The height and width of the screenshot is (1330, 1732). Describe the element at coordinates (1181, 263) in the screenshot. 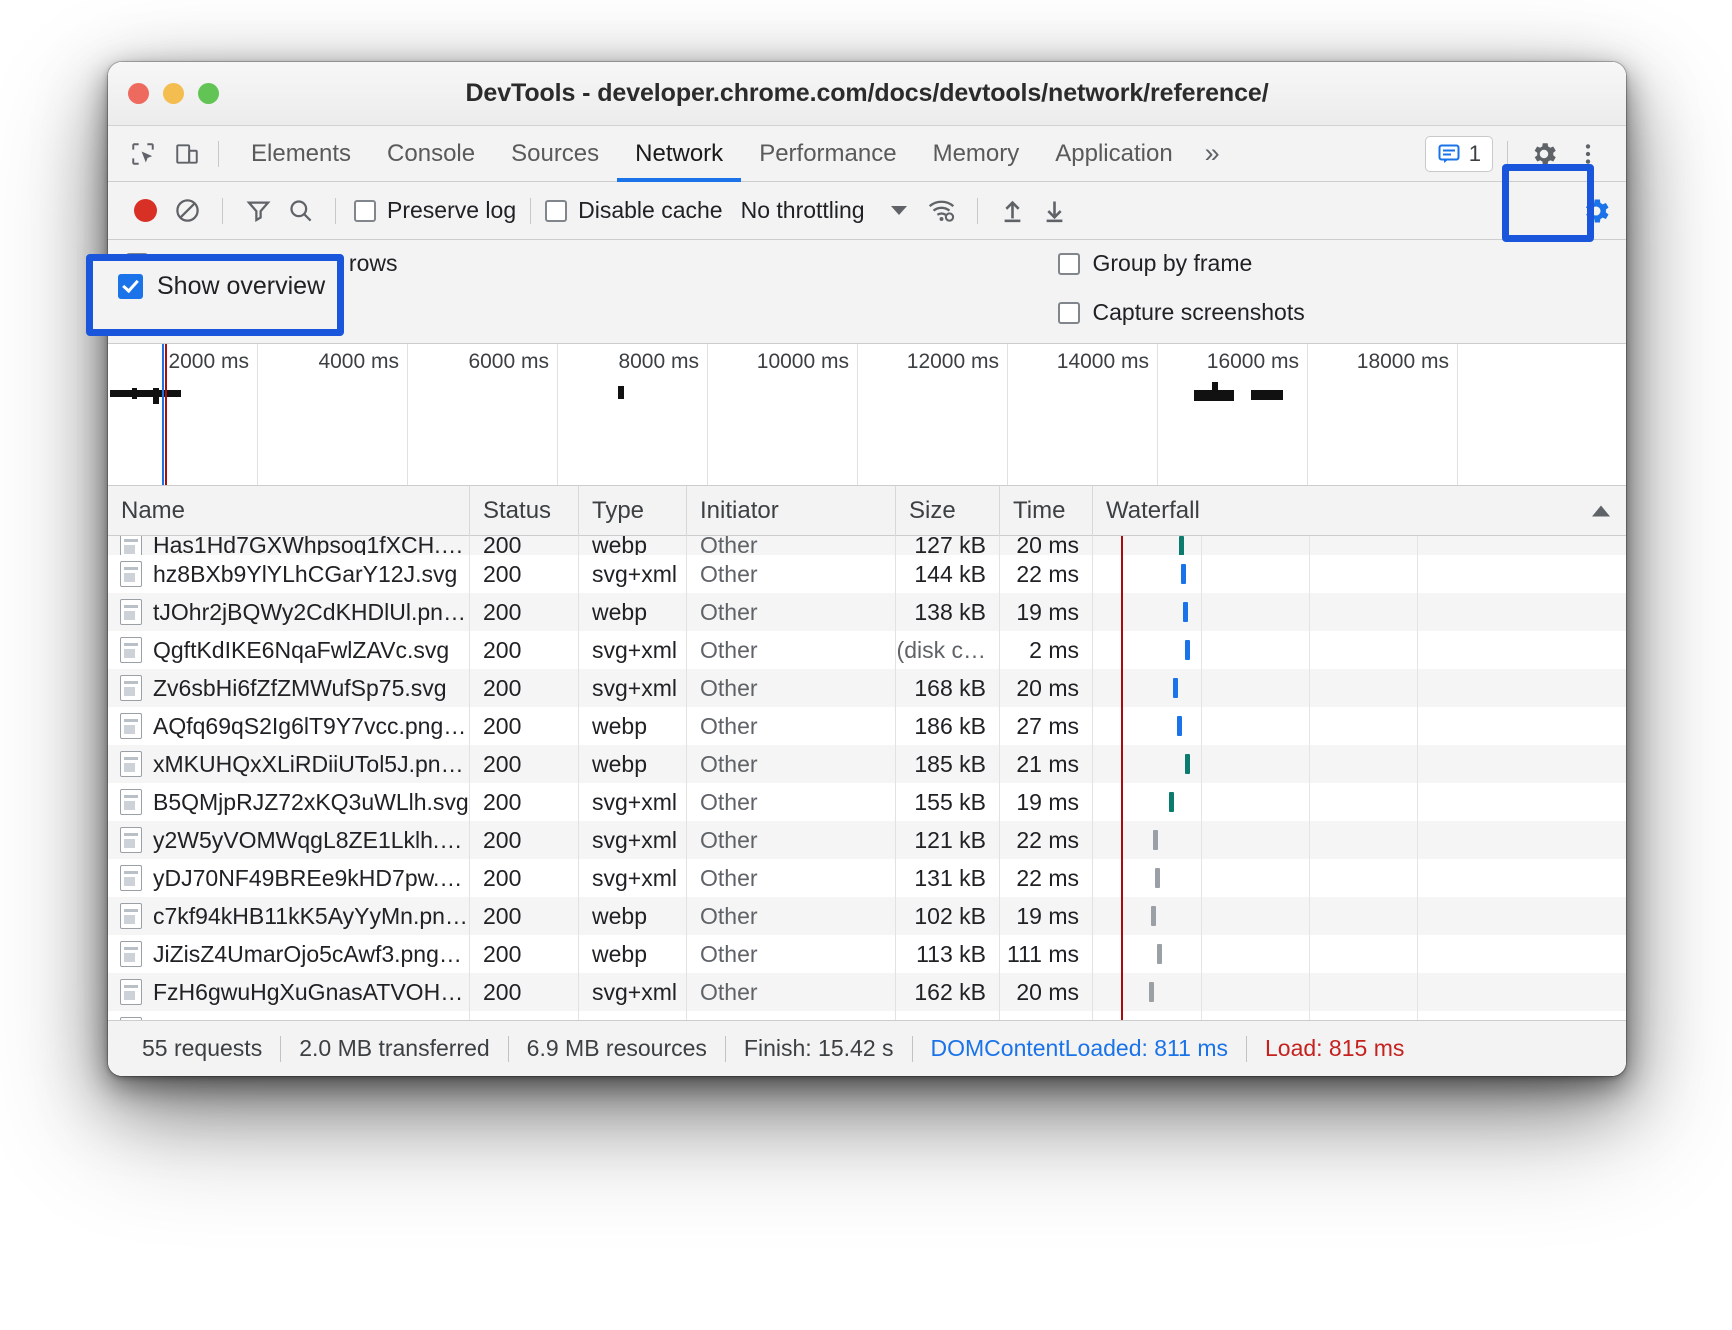

I see `group-by-frame-checkbox: Group by frame` at that location.